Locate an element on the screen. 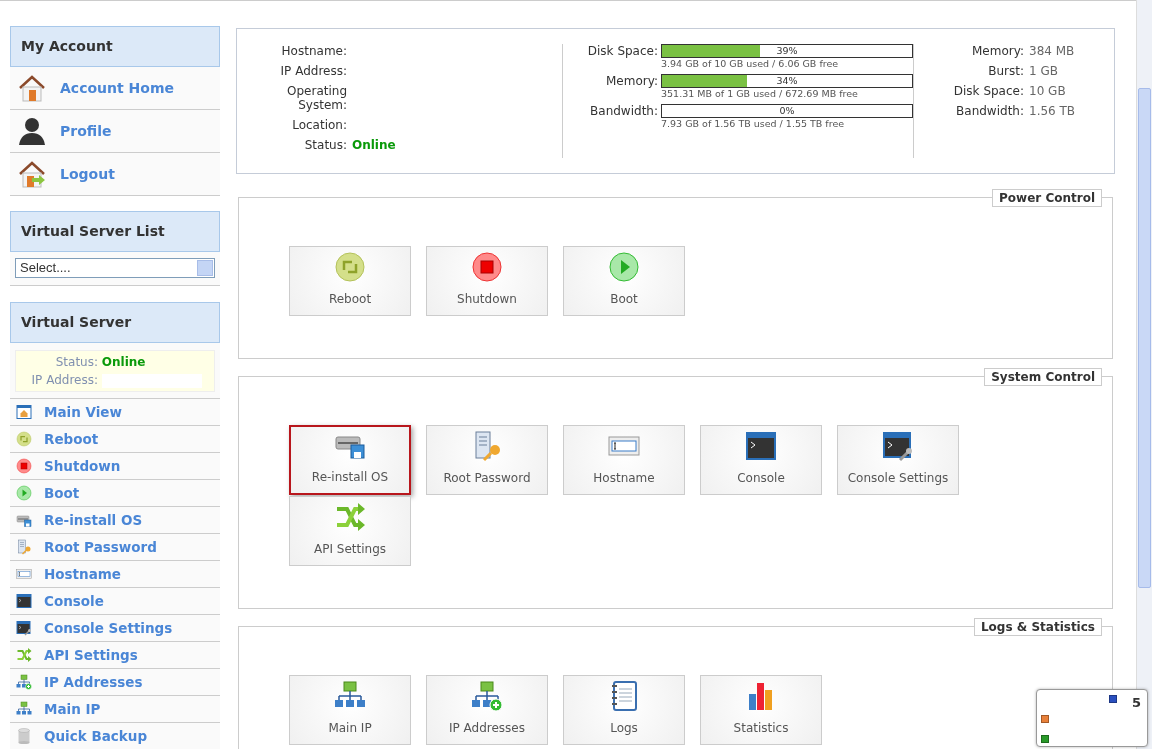  action-tile: API Settings is located at coordinates (350, 531).